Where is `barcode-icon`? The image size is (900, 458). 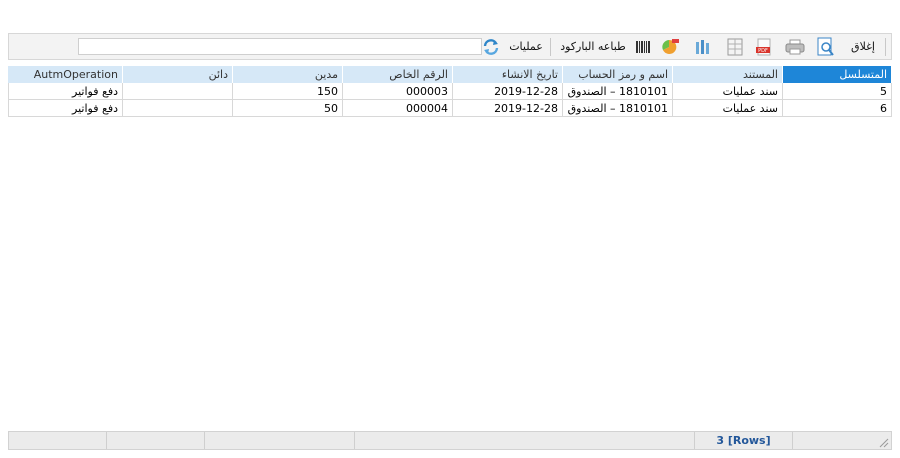
barcode-icon is located at coordinates (643, 46).